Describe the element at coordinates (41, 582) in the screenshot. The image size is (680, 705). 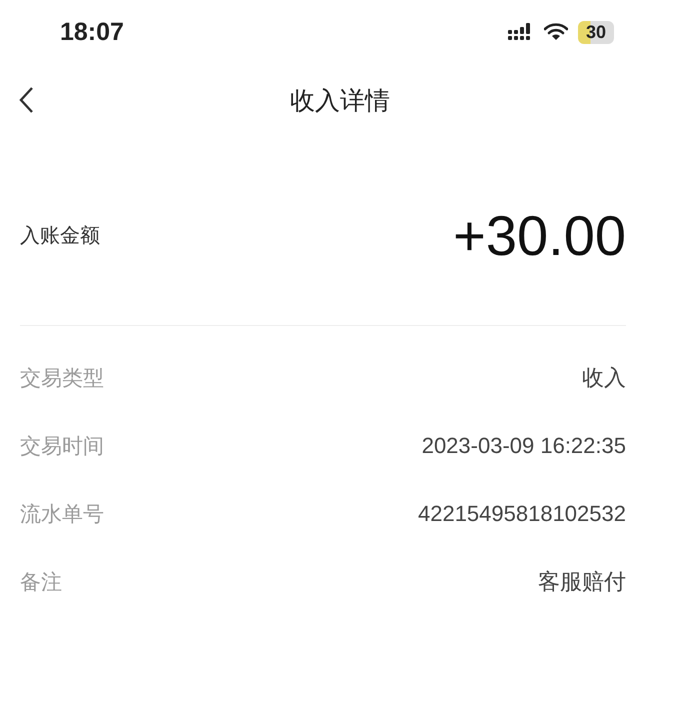
I see `detail-label: 备注` at that location.